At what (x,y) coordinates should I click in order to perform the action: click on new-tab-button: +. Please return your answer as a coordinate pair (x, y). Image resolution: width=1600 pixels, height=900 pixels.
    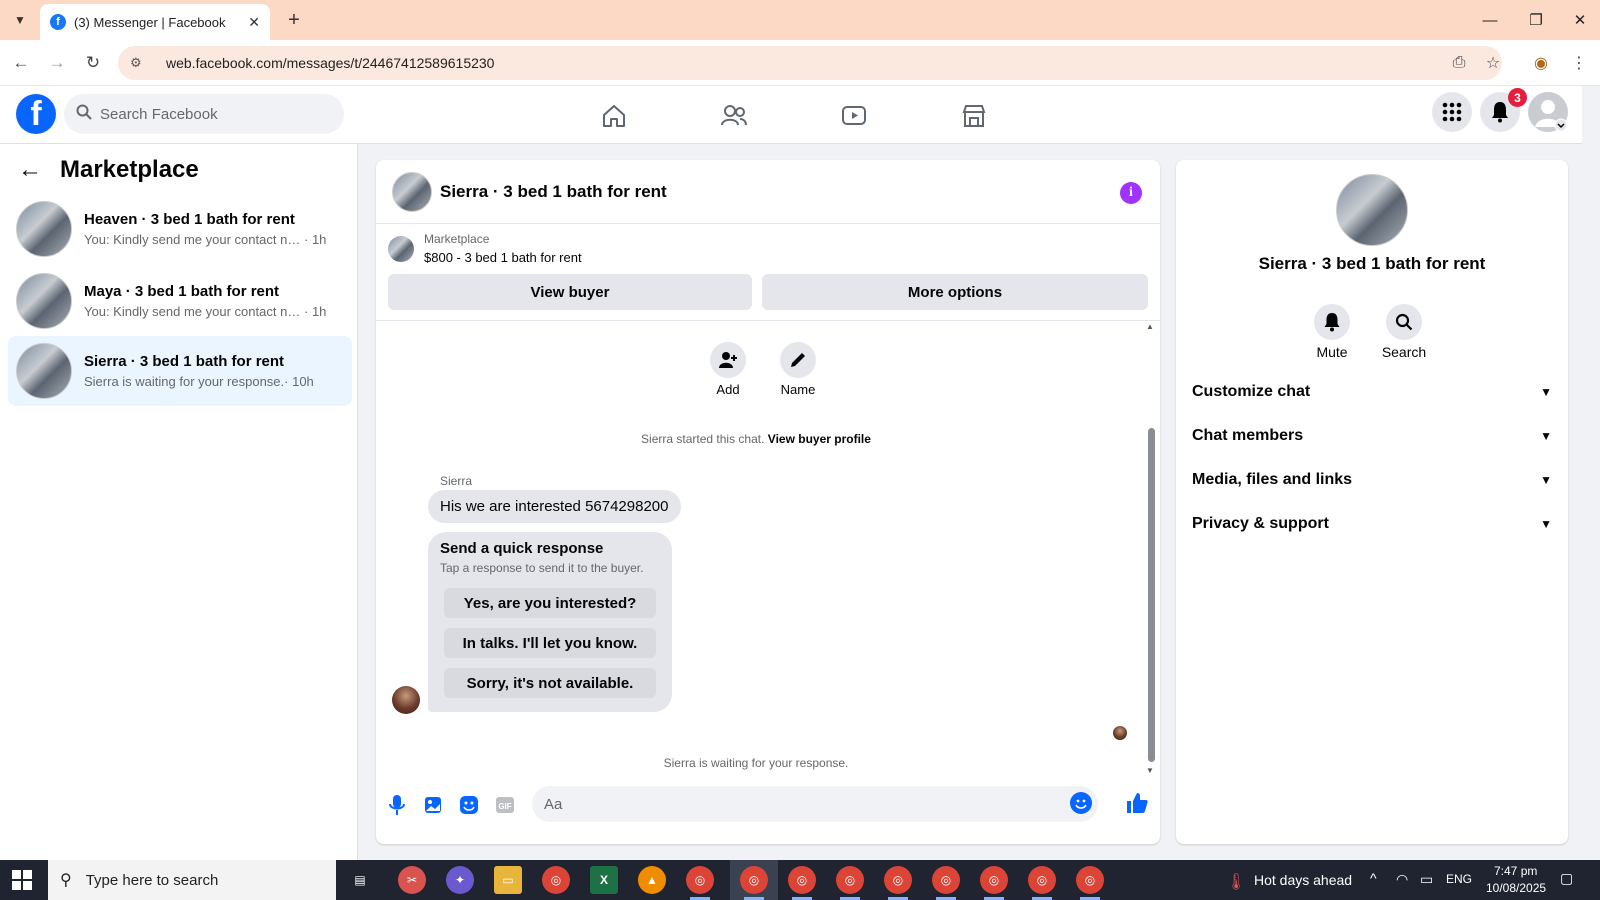
    Looking at the image, I should click on (294, 20).